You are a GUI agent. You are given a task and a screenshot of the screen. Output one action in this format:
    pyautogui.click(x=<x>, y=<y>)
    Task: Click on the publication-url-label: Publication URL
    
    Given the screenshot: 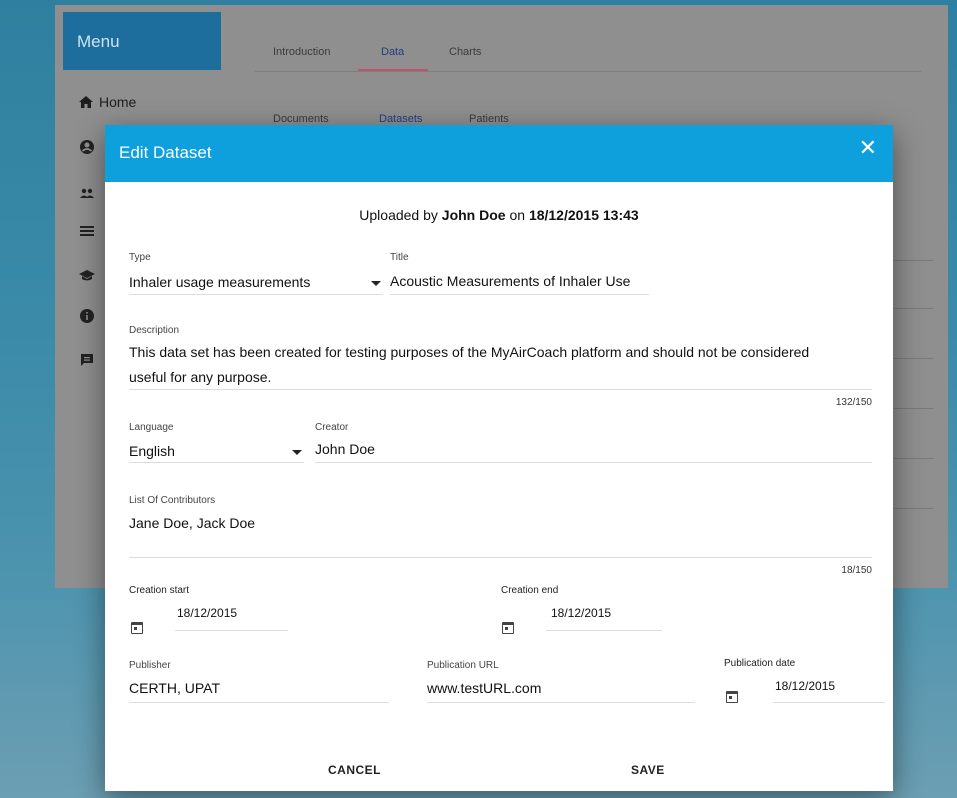 What is the action you would take?
    pyautogui.click(x=463, y=665)
    